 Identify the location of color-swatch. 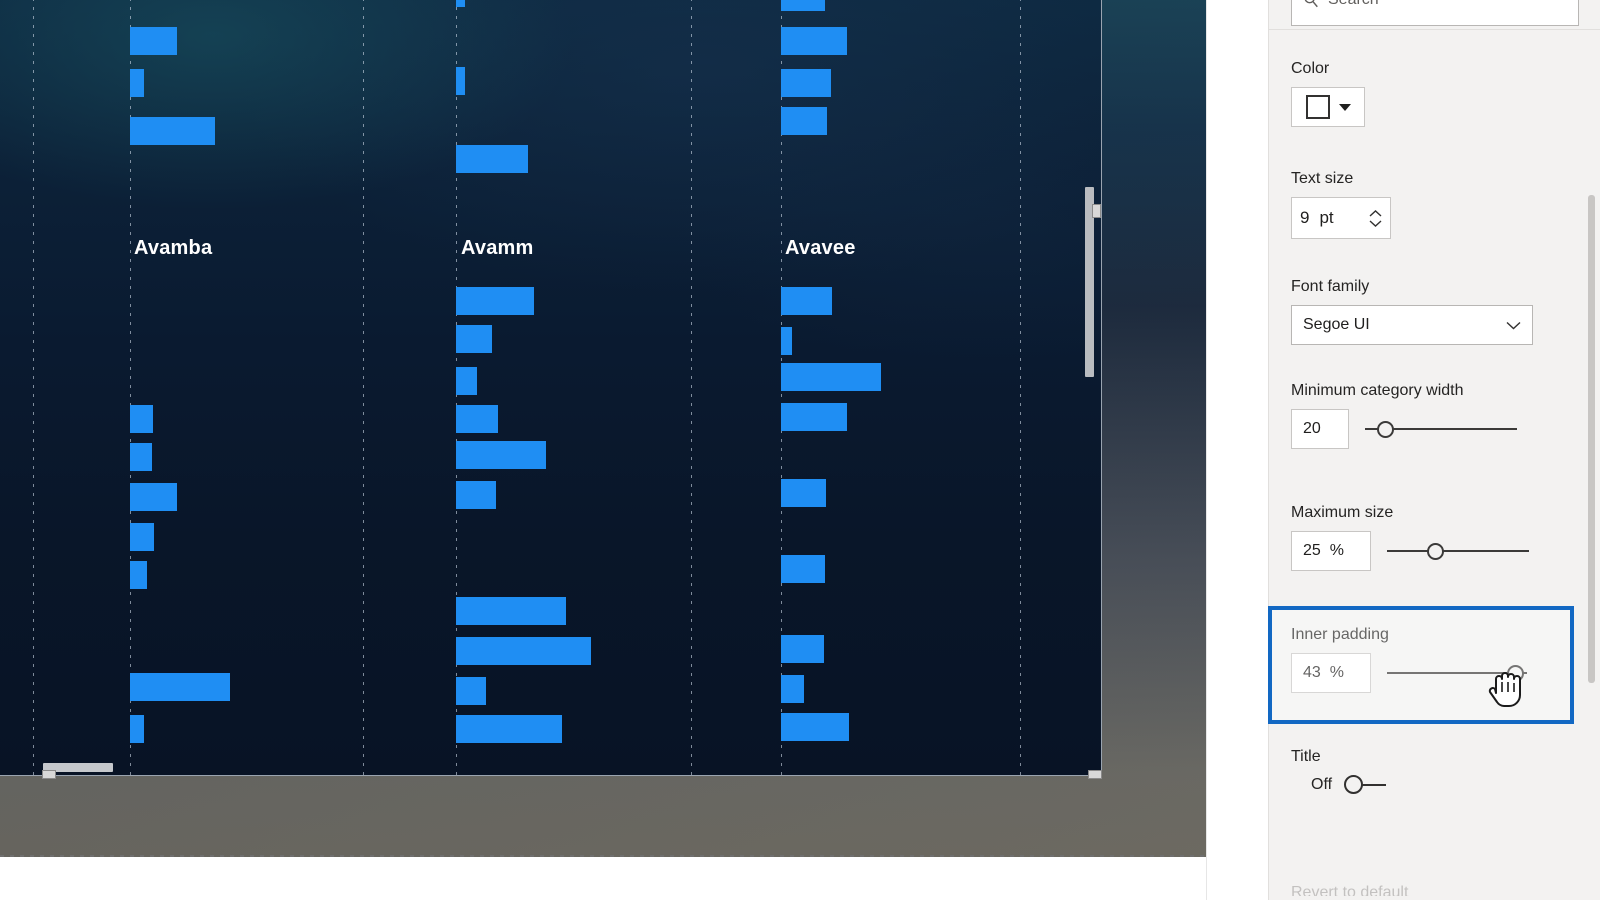
(1317, 107).